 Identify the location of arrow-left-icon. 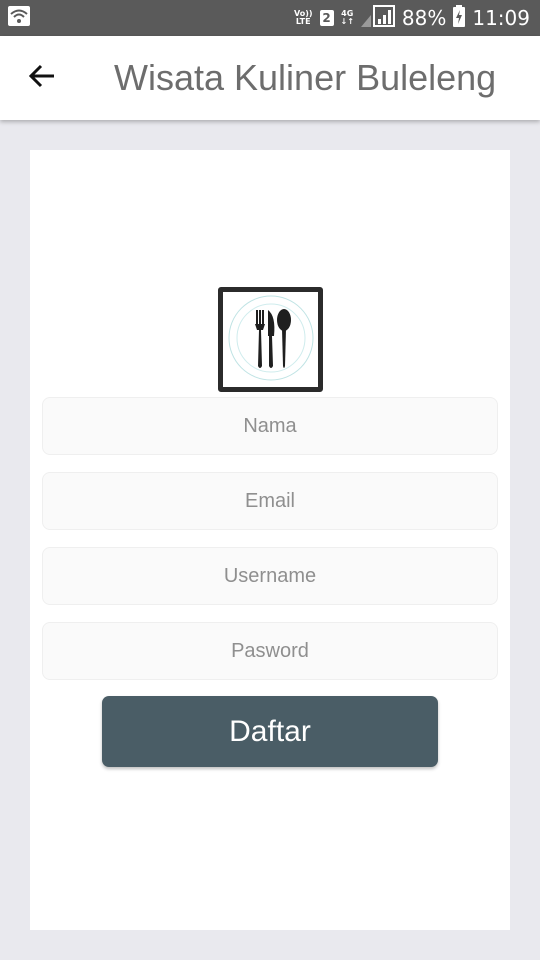
(42, 78).